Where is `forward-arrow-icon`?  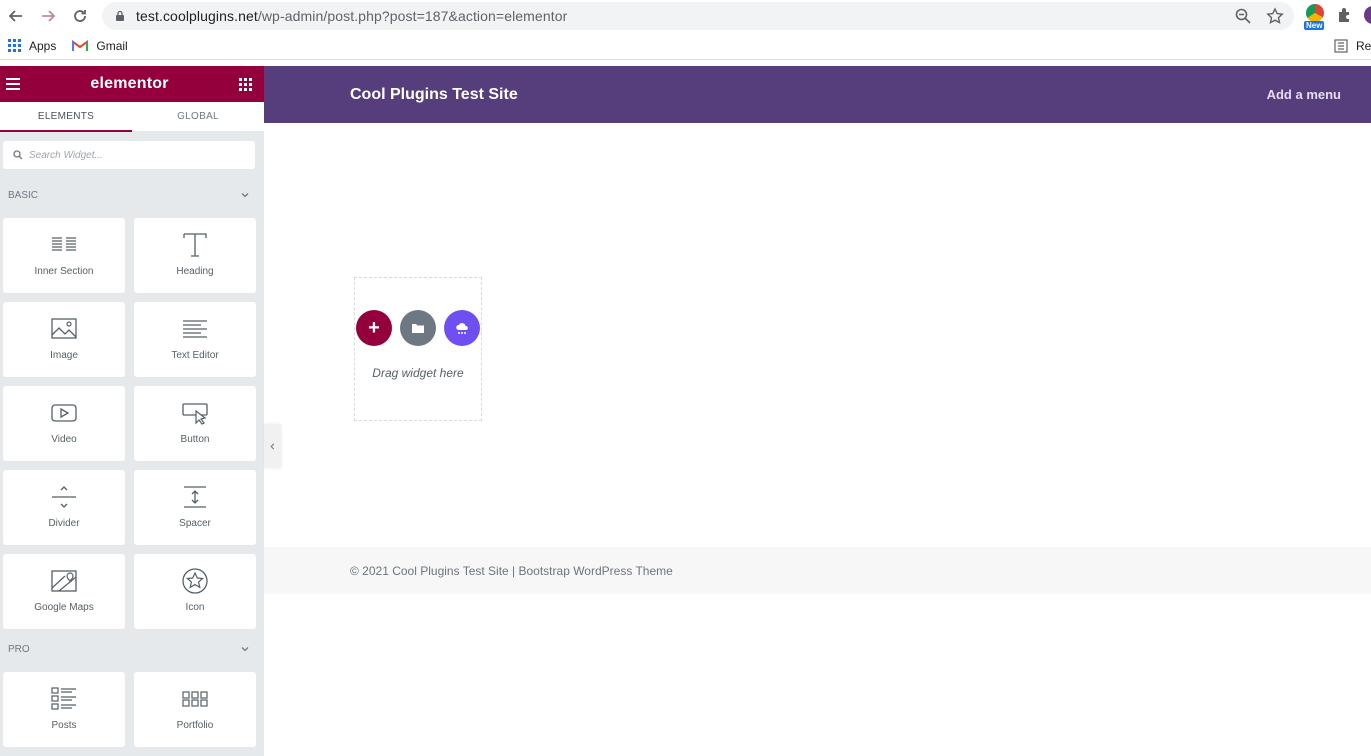 forward-arrow-icon is located at coordinates (49, 16).